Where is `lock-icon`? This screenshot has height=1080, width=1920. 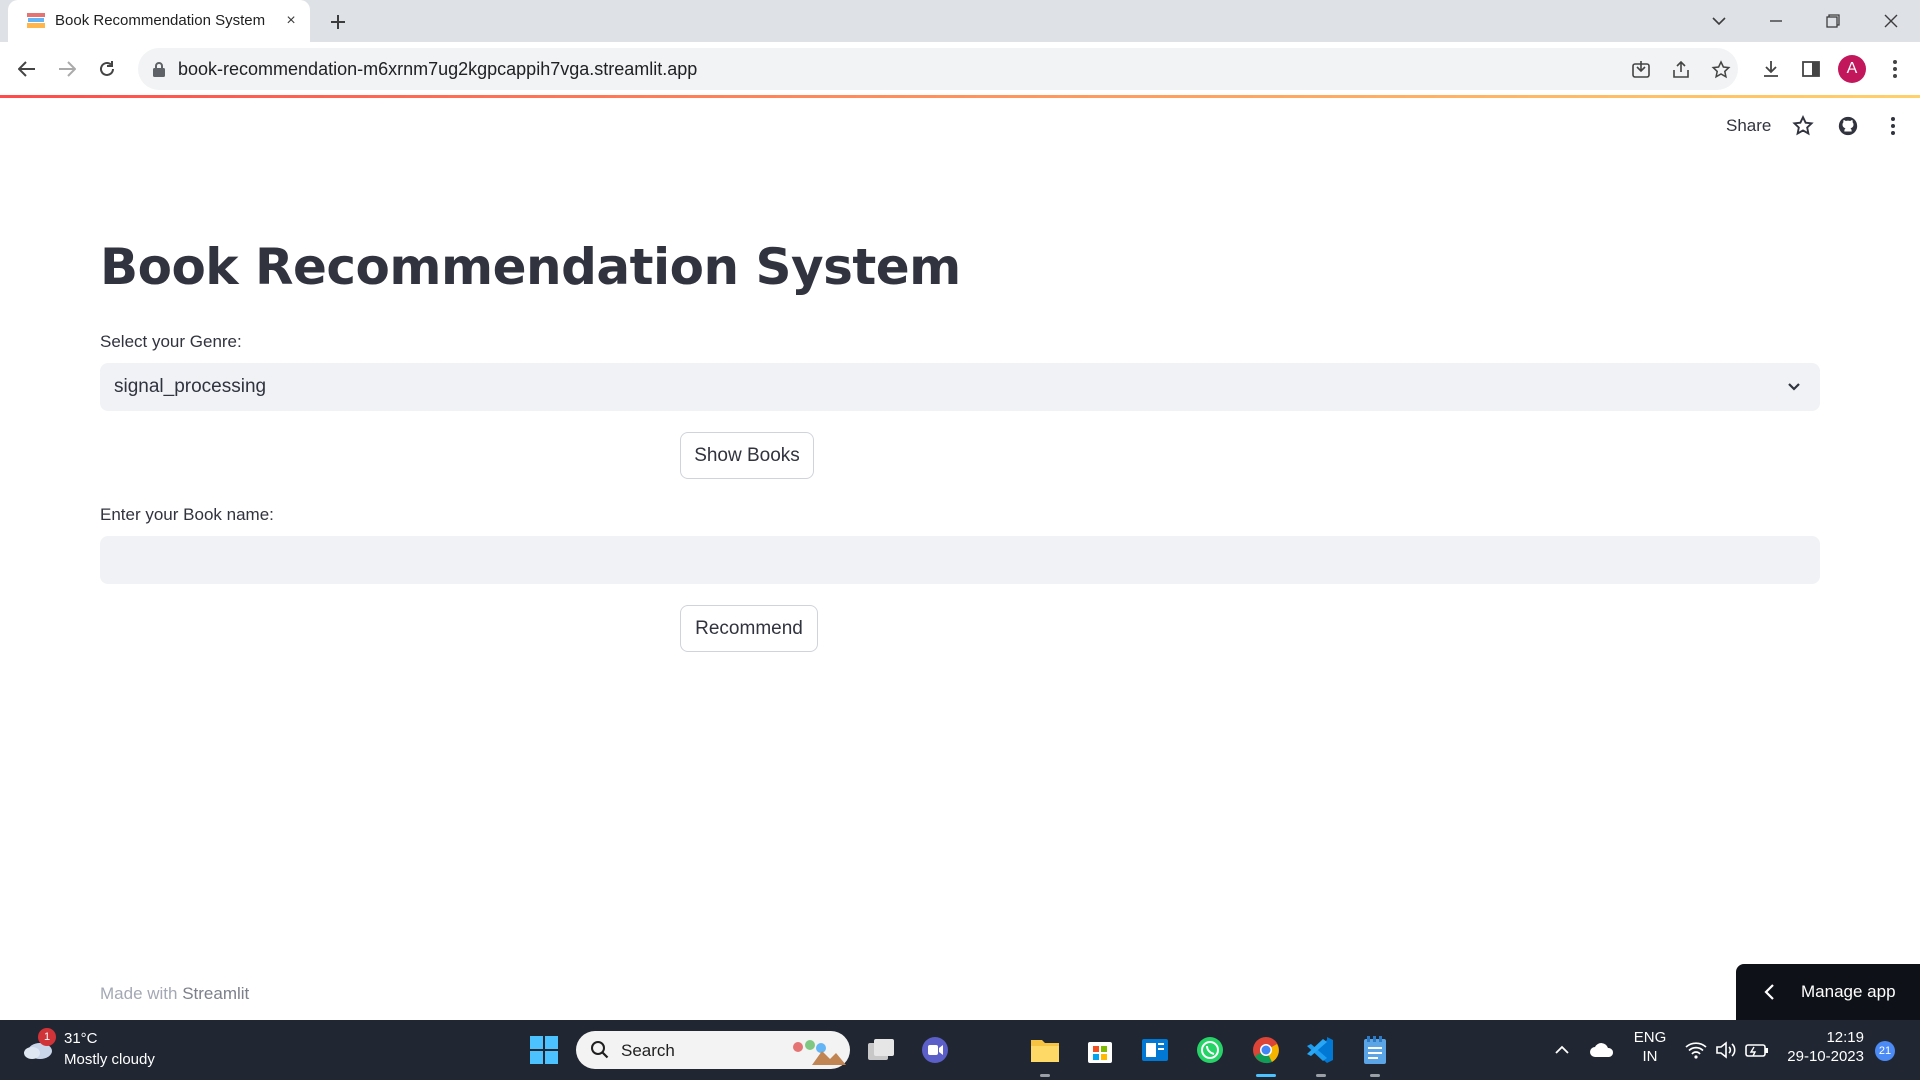
lock-icon is located at coordinates (159, 69).